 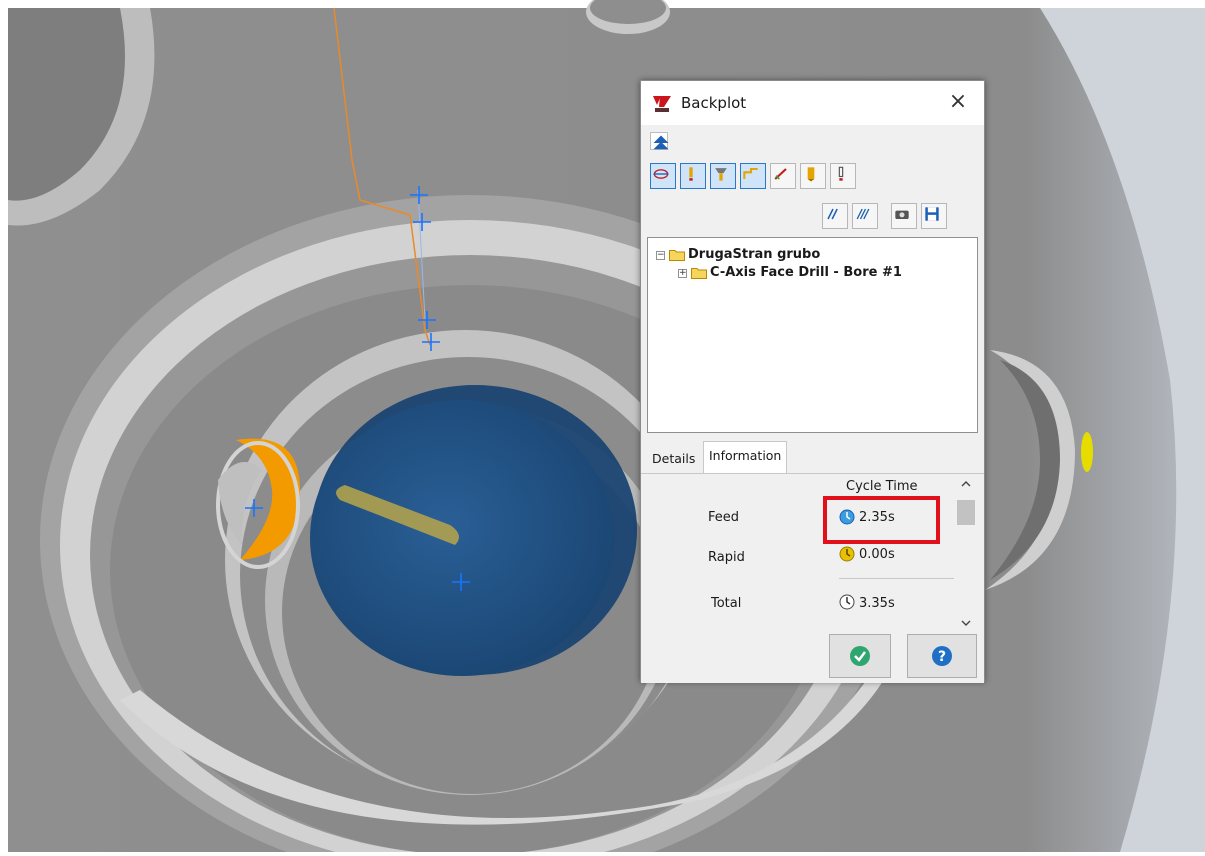 What do you see at coordinates (896, 578) in the screenshot?
I see `separator` at bounding box center [896, 578].